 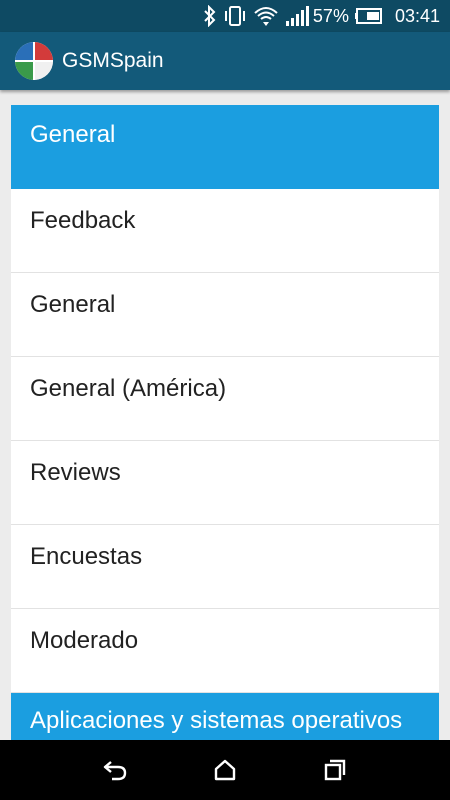 What do you see at coordinates (225, 716) in the screenshot?
I see `section-header-aplicaciones: Aplicaciones y sistemas operativos` at bounding box center [225, 716].